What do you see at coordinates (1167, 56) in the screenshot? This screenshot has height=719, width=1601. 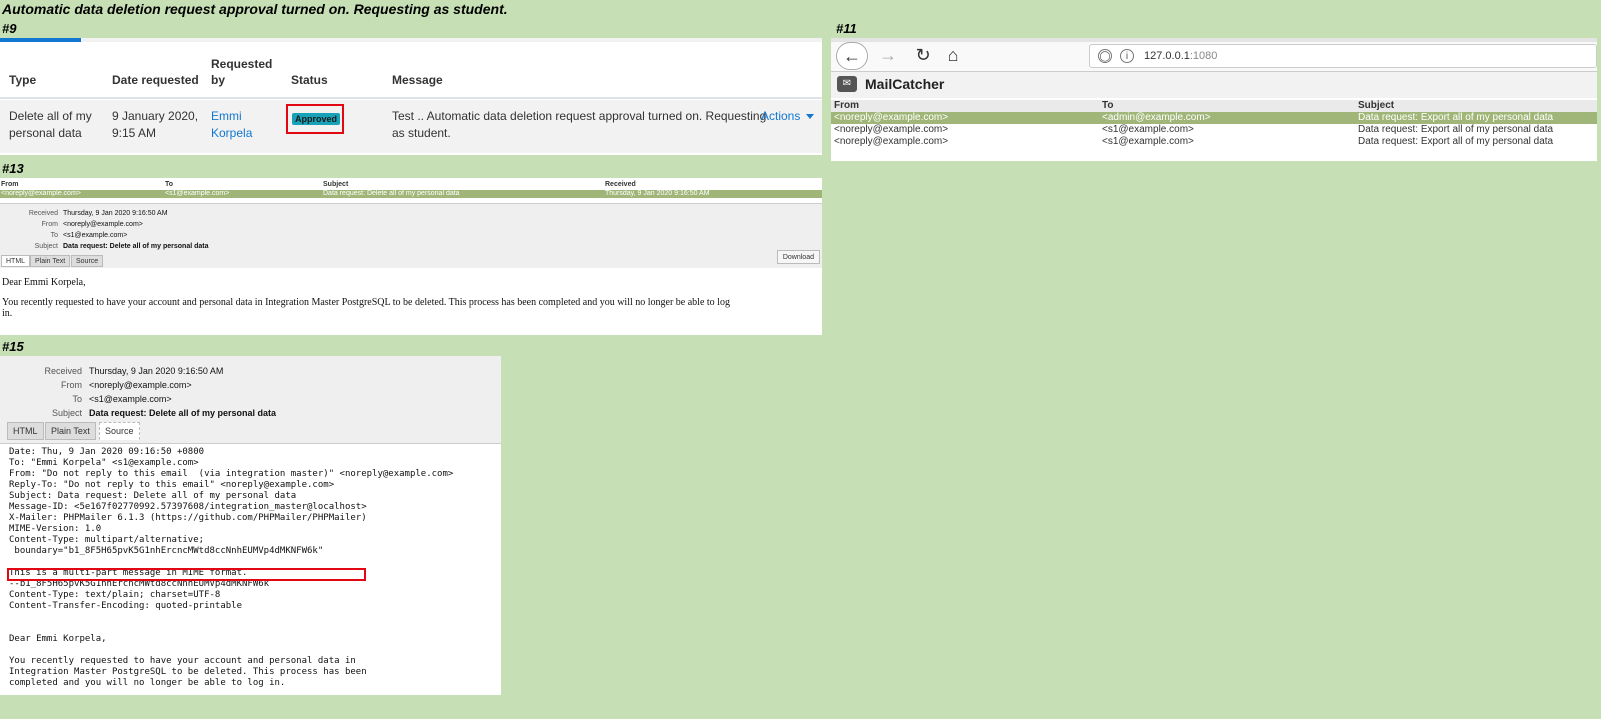 I see `url-host: 127.0.0.1` at bounding box center [1167, 56].